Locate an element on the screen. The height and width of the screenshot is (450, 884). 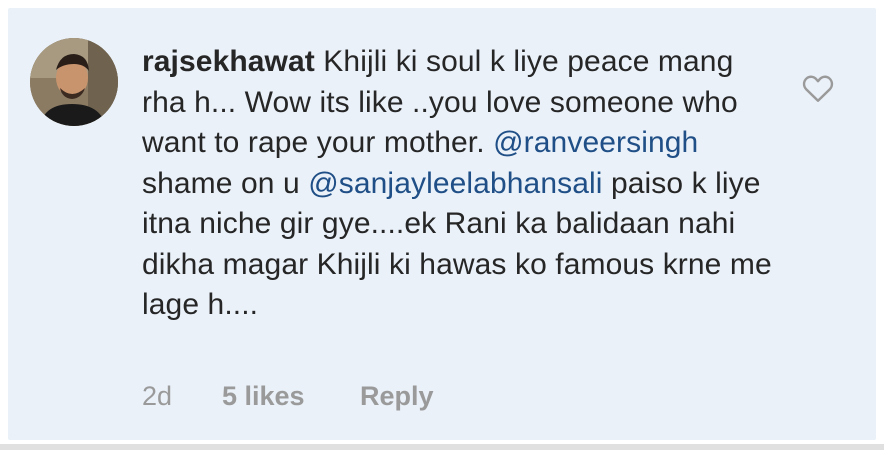
avatar is located at coordinates (74, 82).